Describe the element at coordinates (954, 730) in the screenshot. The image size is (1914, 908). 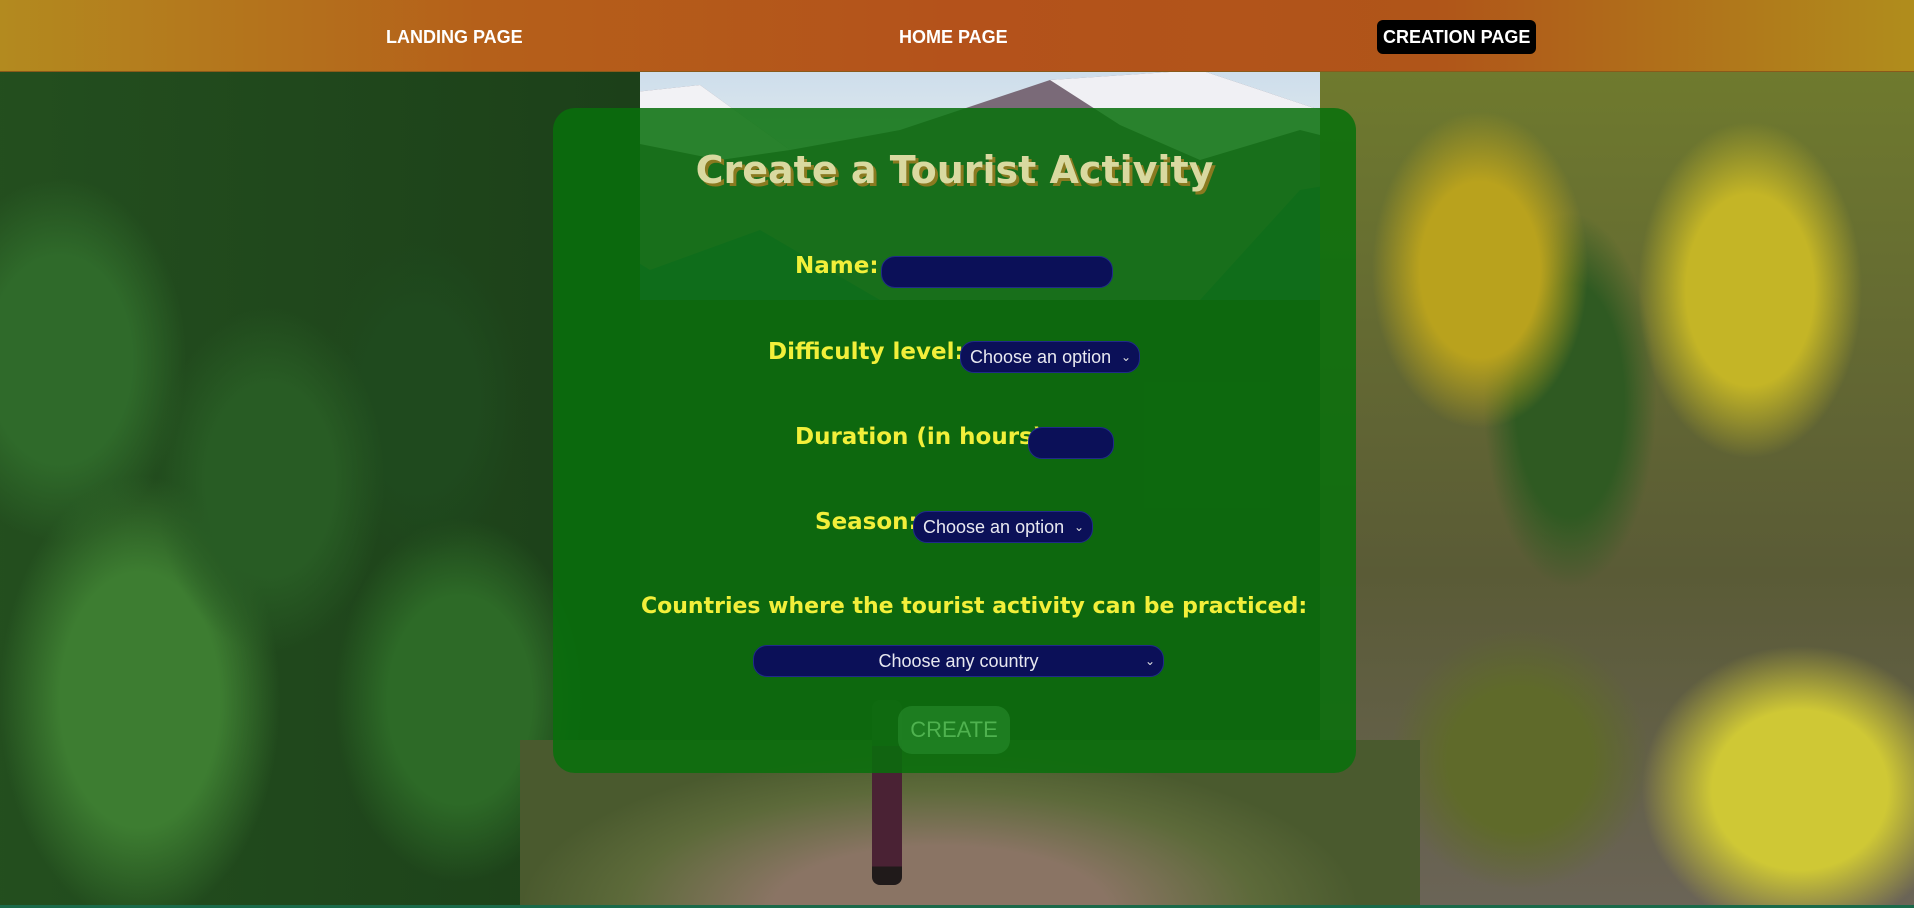
I see `create-button: CREATE` at that location.